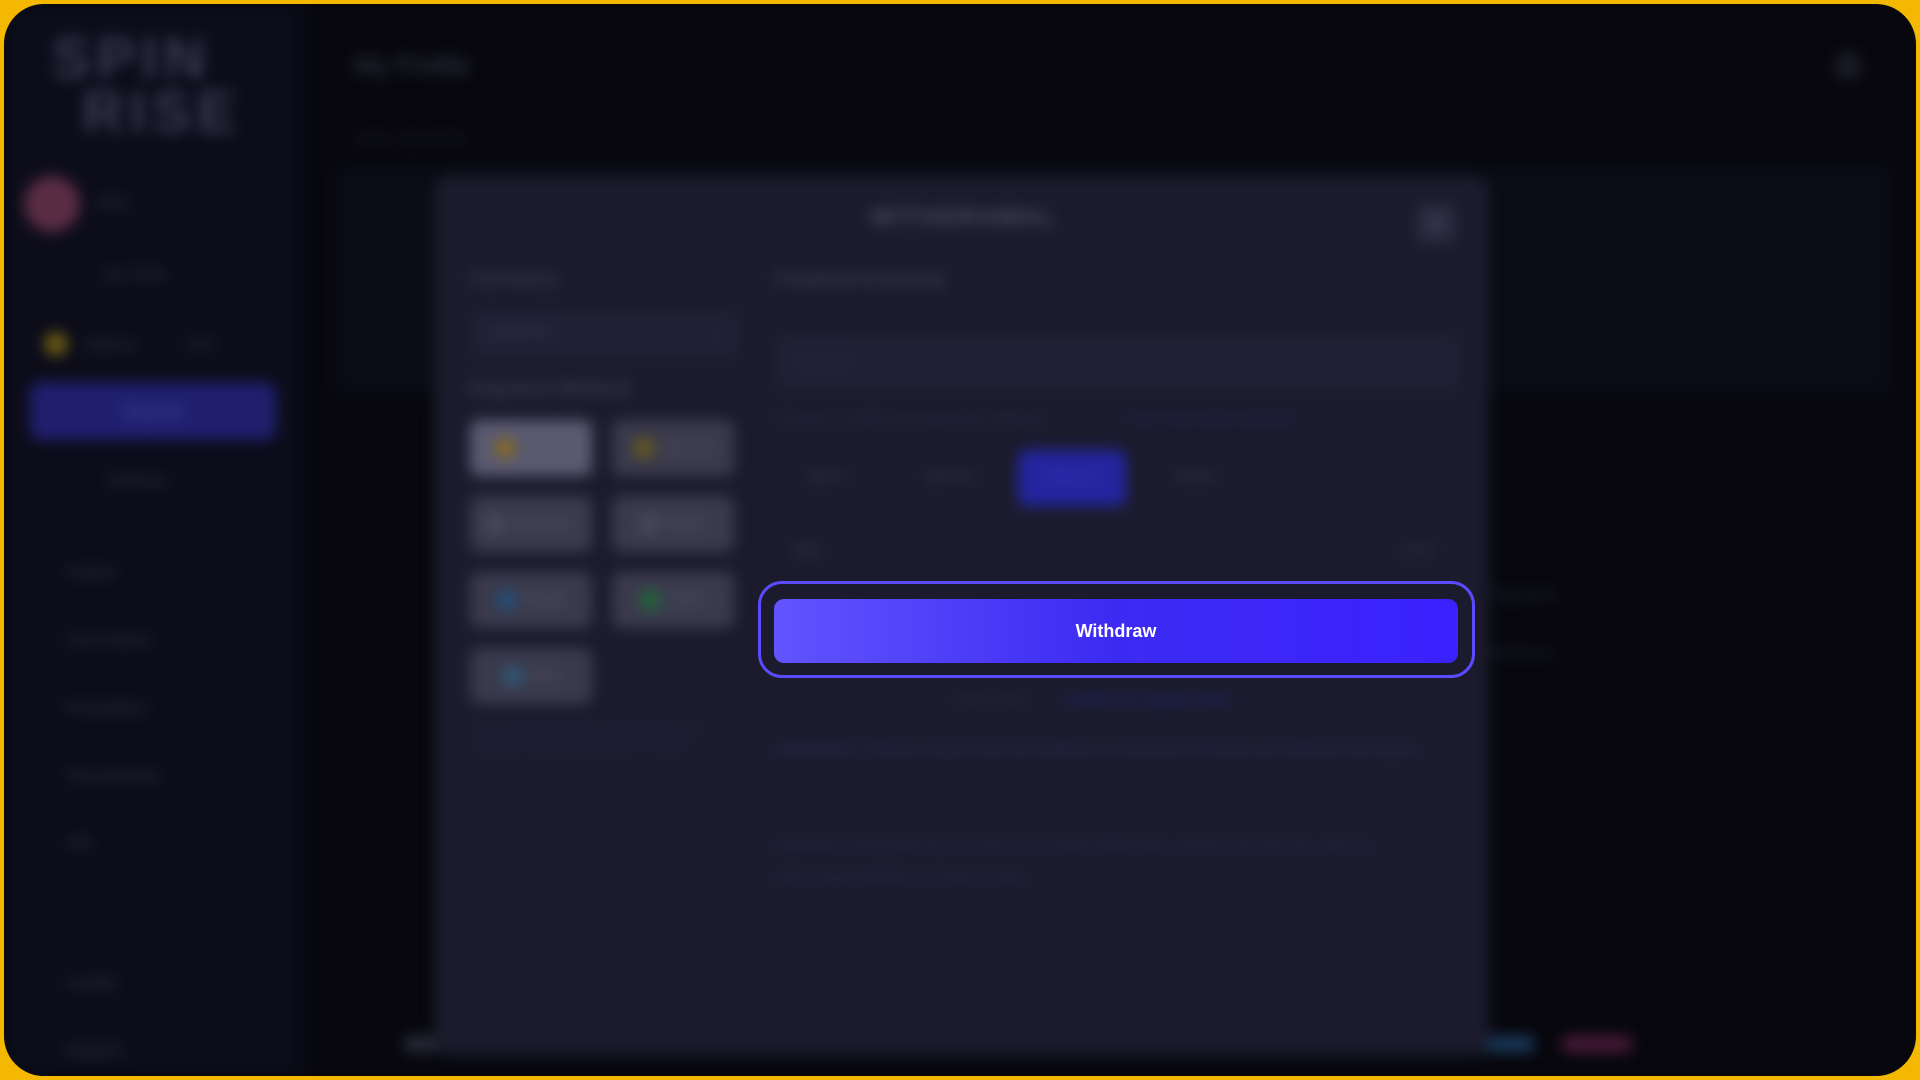  I want to click on currency-label: Currency, so click(514, 279).